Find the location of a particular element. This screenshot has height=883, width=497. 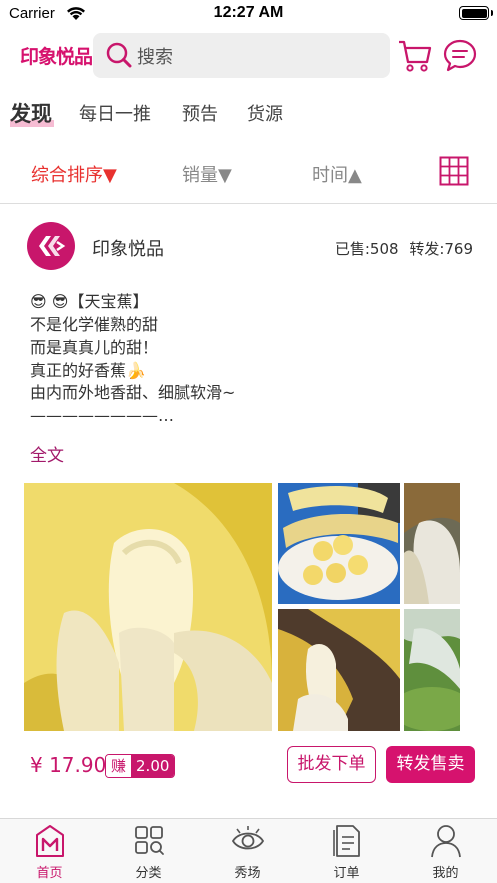

bottom-tab-home: 首页 is located at coordinates (49, 851).